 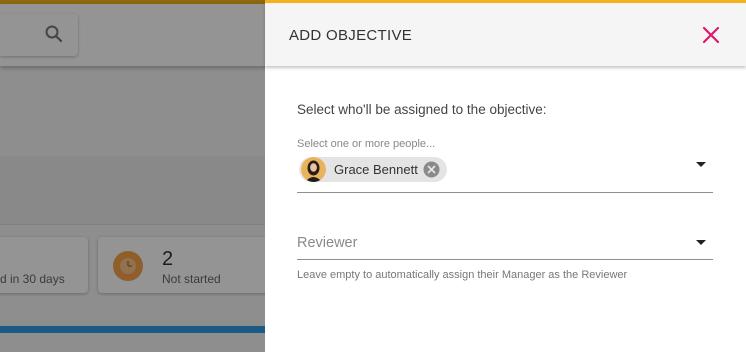 What do you see at coordinates (376, 169) in the screenshot?
I see `assignee-name: Grace Bennett` at bounding box center [376, 169].